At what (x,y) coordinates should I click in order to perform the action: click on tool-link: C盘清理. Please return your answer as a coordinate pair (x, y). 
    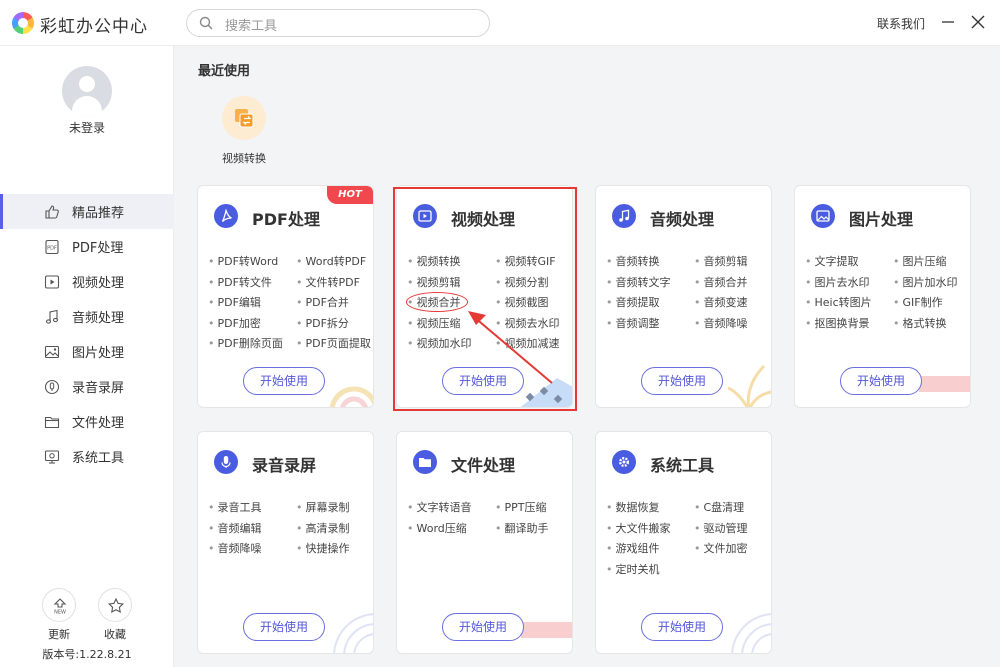
    Looking at the image, I should click on (732, 508).